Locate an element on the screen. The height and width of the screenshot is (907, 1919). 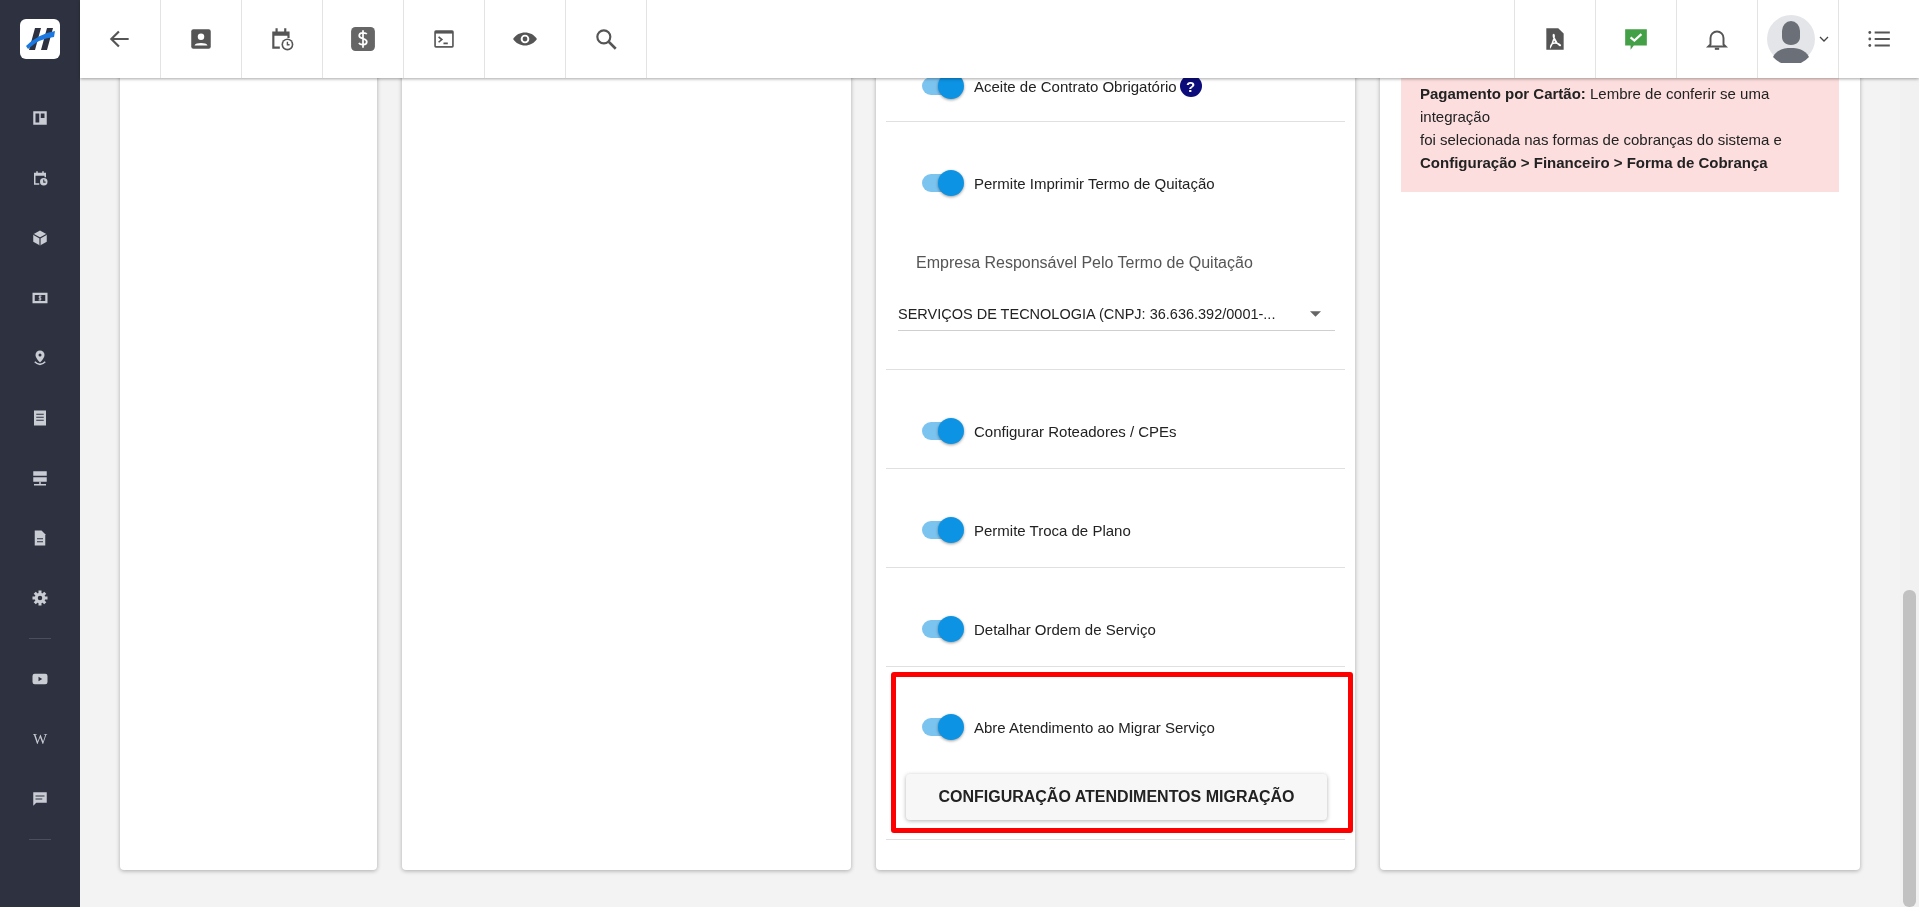
chat-icon is located at coordinates (40, 799).